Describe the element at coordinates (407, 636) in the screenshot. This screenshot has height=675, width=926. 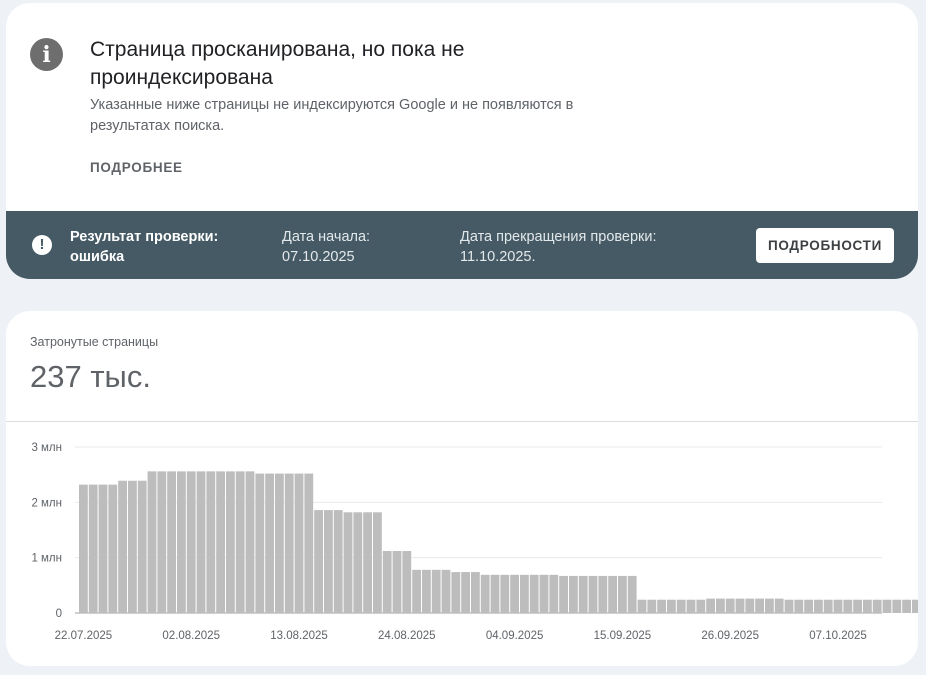
I see `x-tick-label: 24.08.2025` at that location.